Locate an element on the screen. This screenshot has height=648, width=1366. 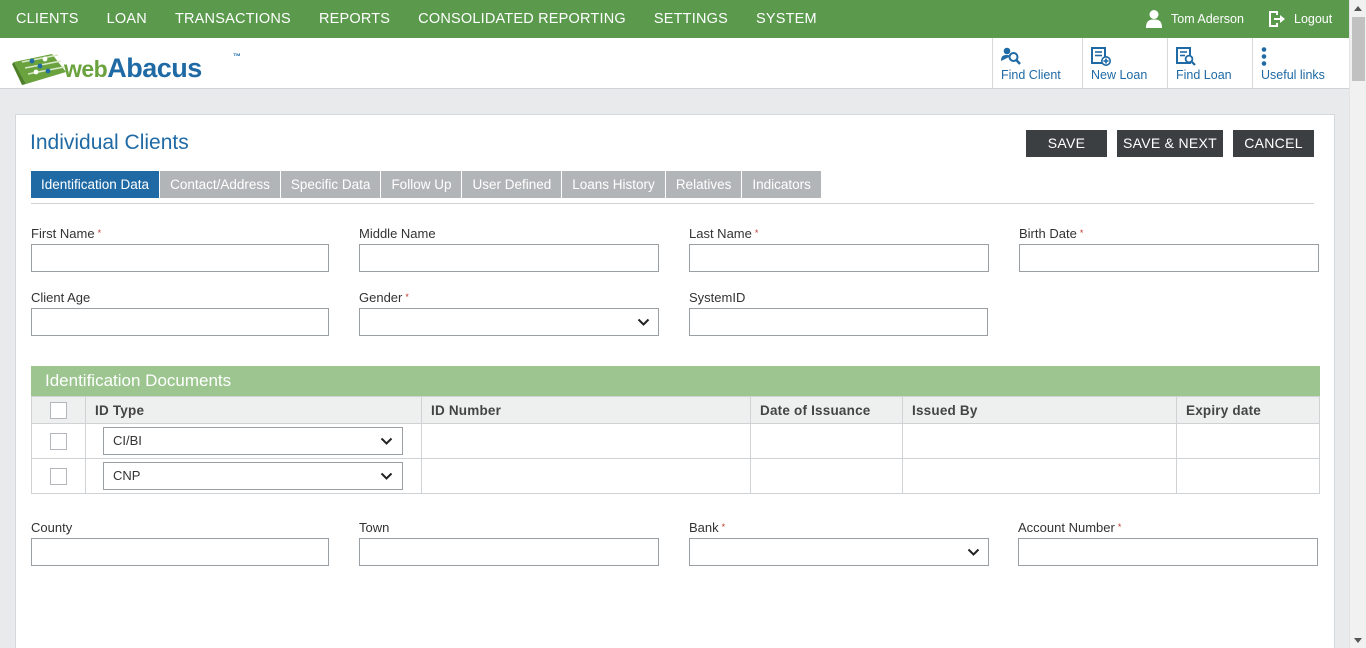
user-menu: Tom Aderson is located at coordinates (1194, 19).